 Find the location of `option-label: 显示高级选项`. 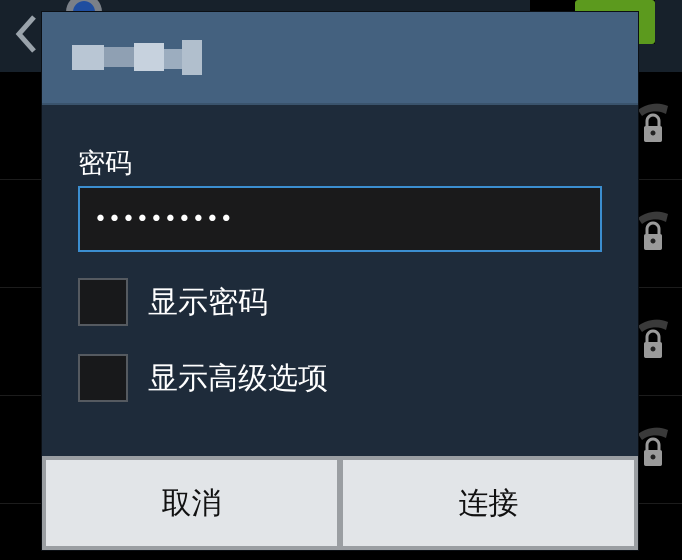

option-label: 显示高级选项 is located at coordinates (238, 379).